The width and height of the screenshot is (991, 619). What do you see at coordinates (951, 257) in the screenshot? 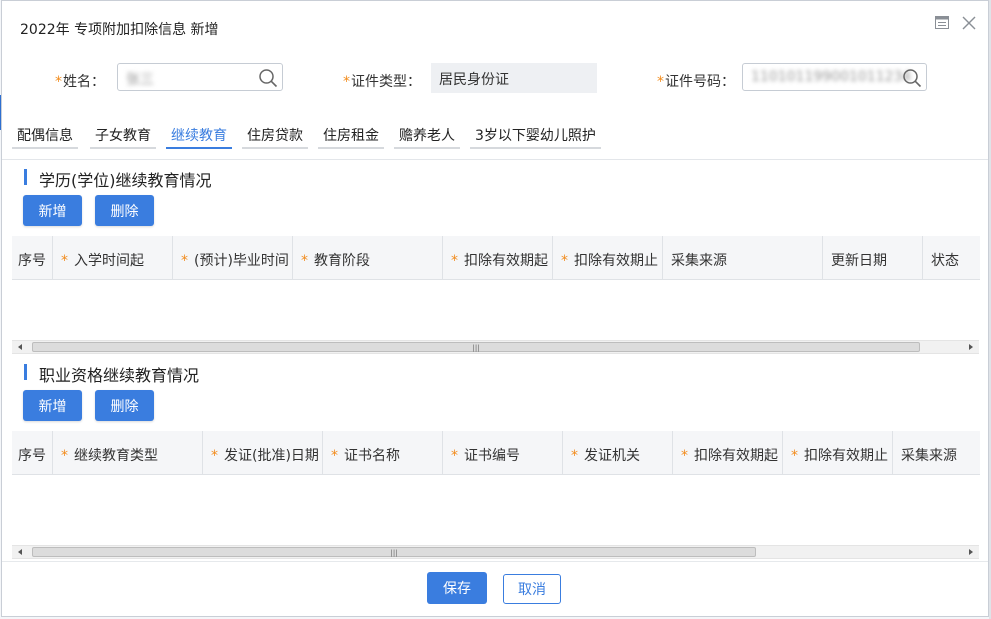
I see `column-header: 状态` at bounding box center [951, 257].